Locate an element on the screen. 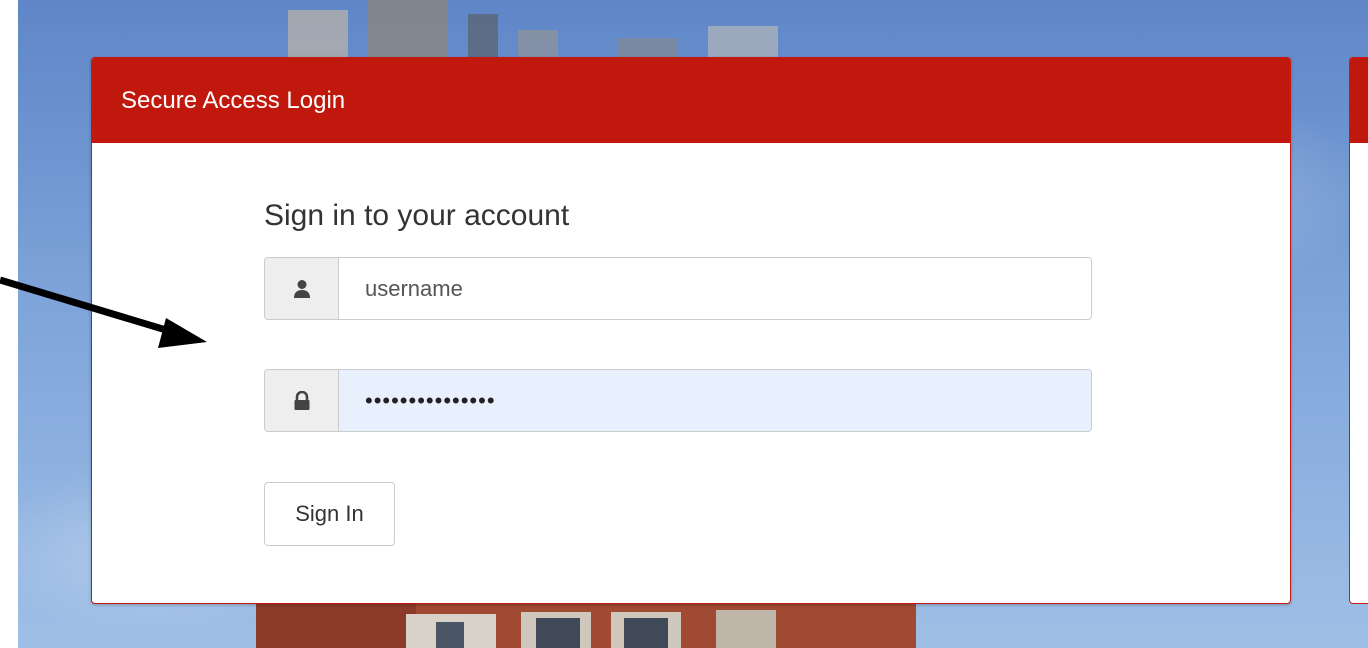 The width and height of the screenshot is (1368, 648). adjacent-panel-heading is located at coordinates (1359, 100).